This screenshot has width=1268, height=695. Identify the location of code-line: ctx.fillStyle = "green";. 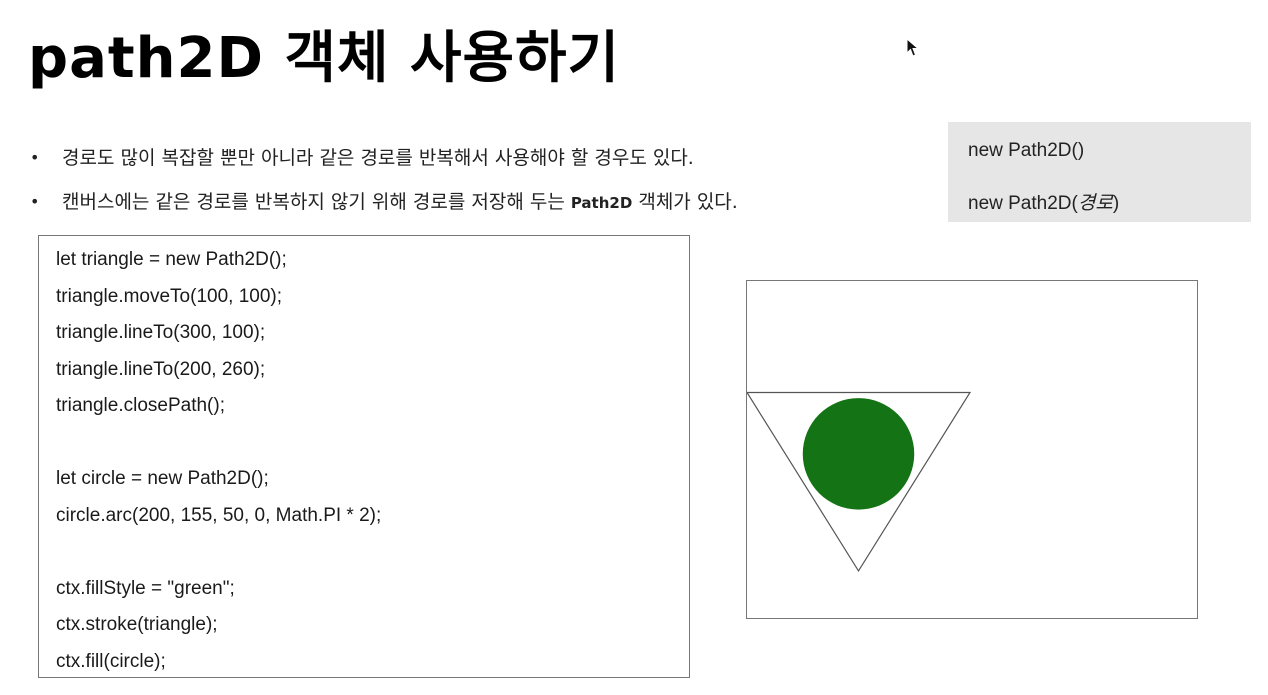
(145, 588).